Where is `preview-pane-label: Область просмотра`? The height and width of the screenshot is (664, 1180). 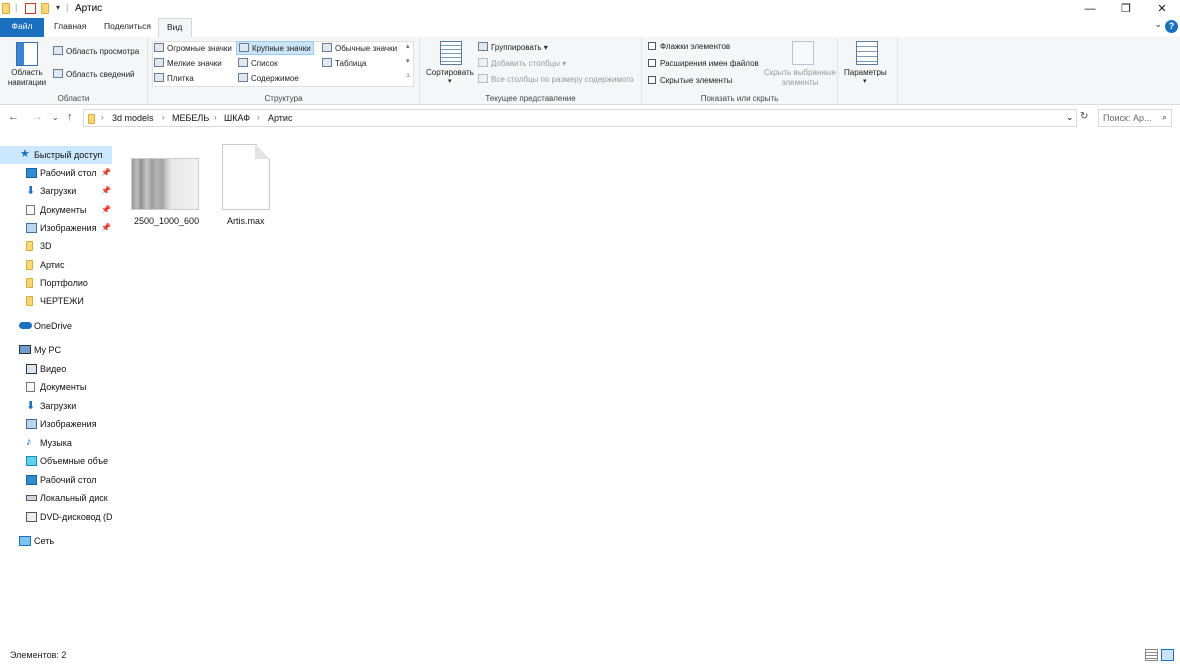 preview-pane-label: Область просмотра is located at coordinates (103, 51).